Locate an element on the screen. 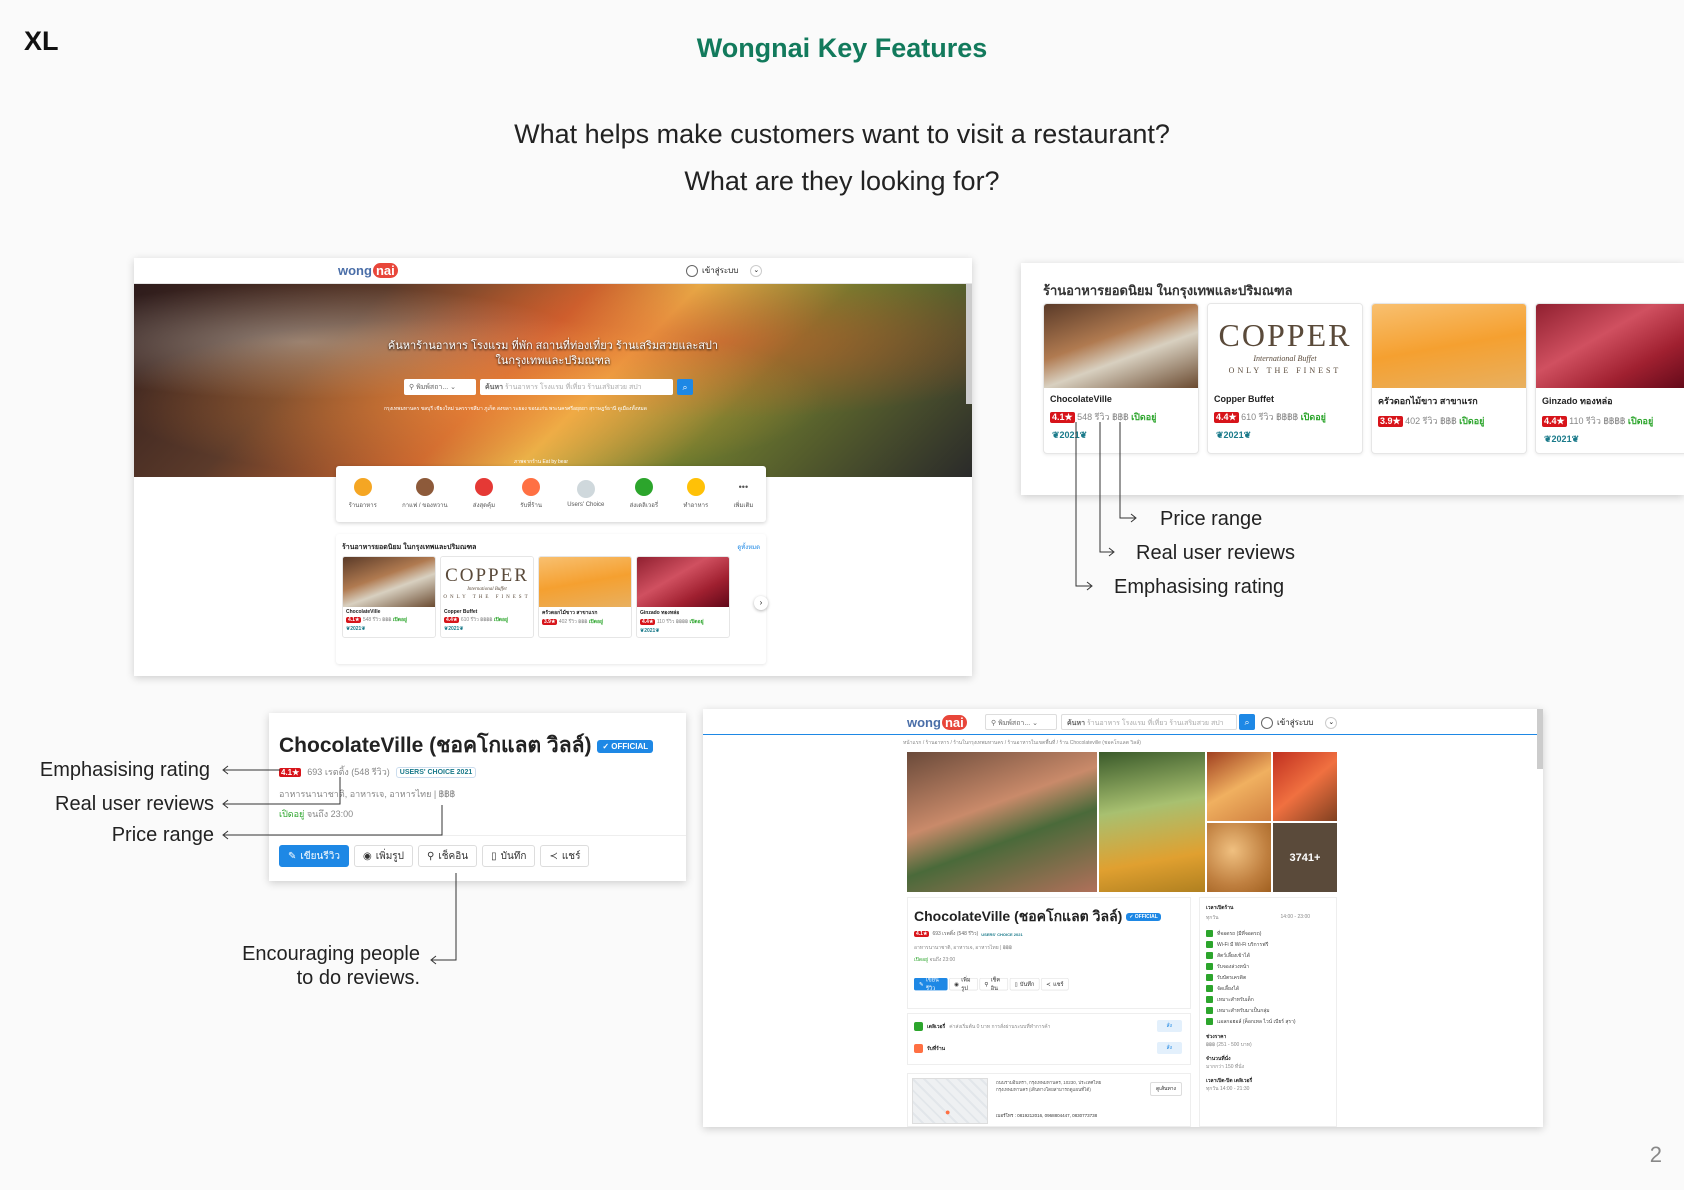  login-button: เข้าสู่ระบบ ⌄ is located at coordinates (724, 270).